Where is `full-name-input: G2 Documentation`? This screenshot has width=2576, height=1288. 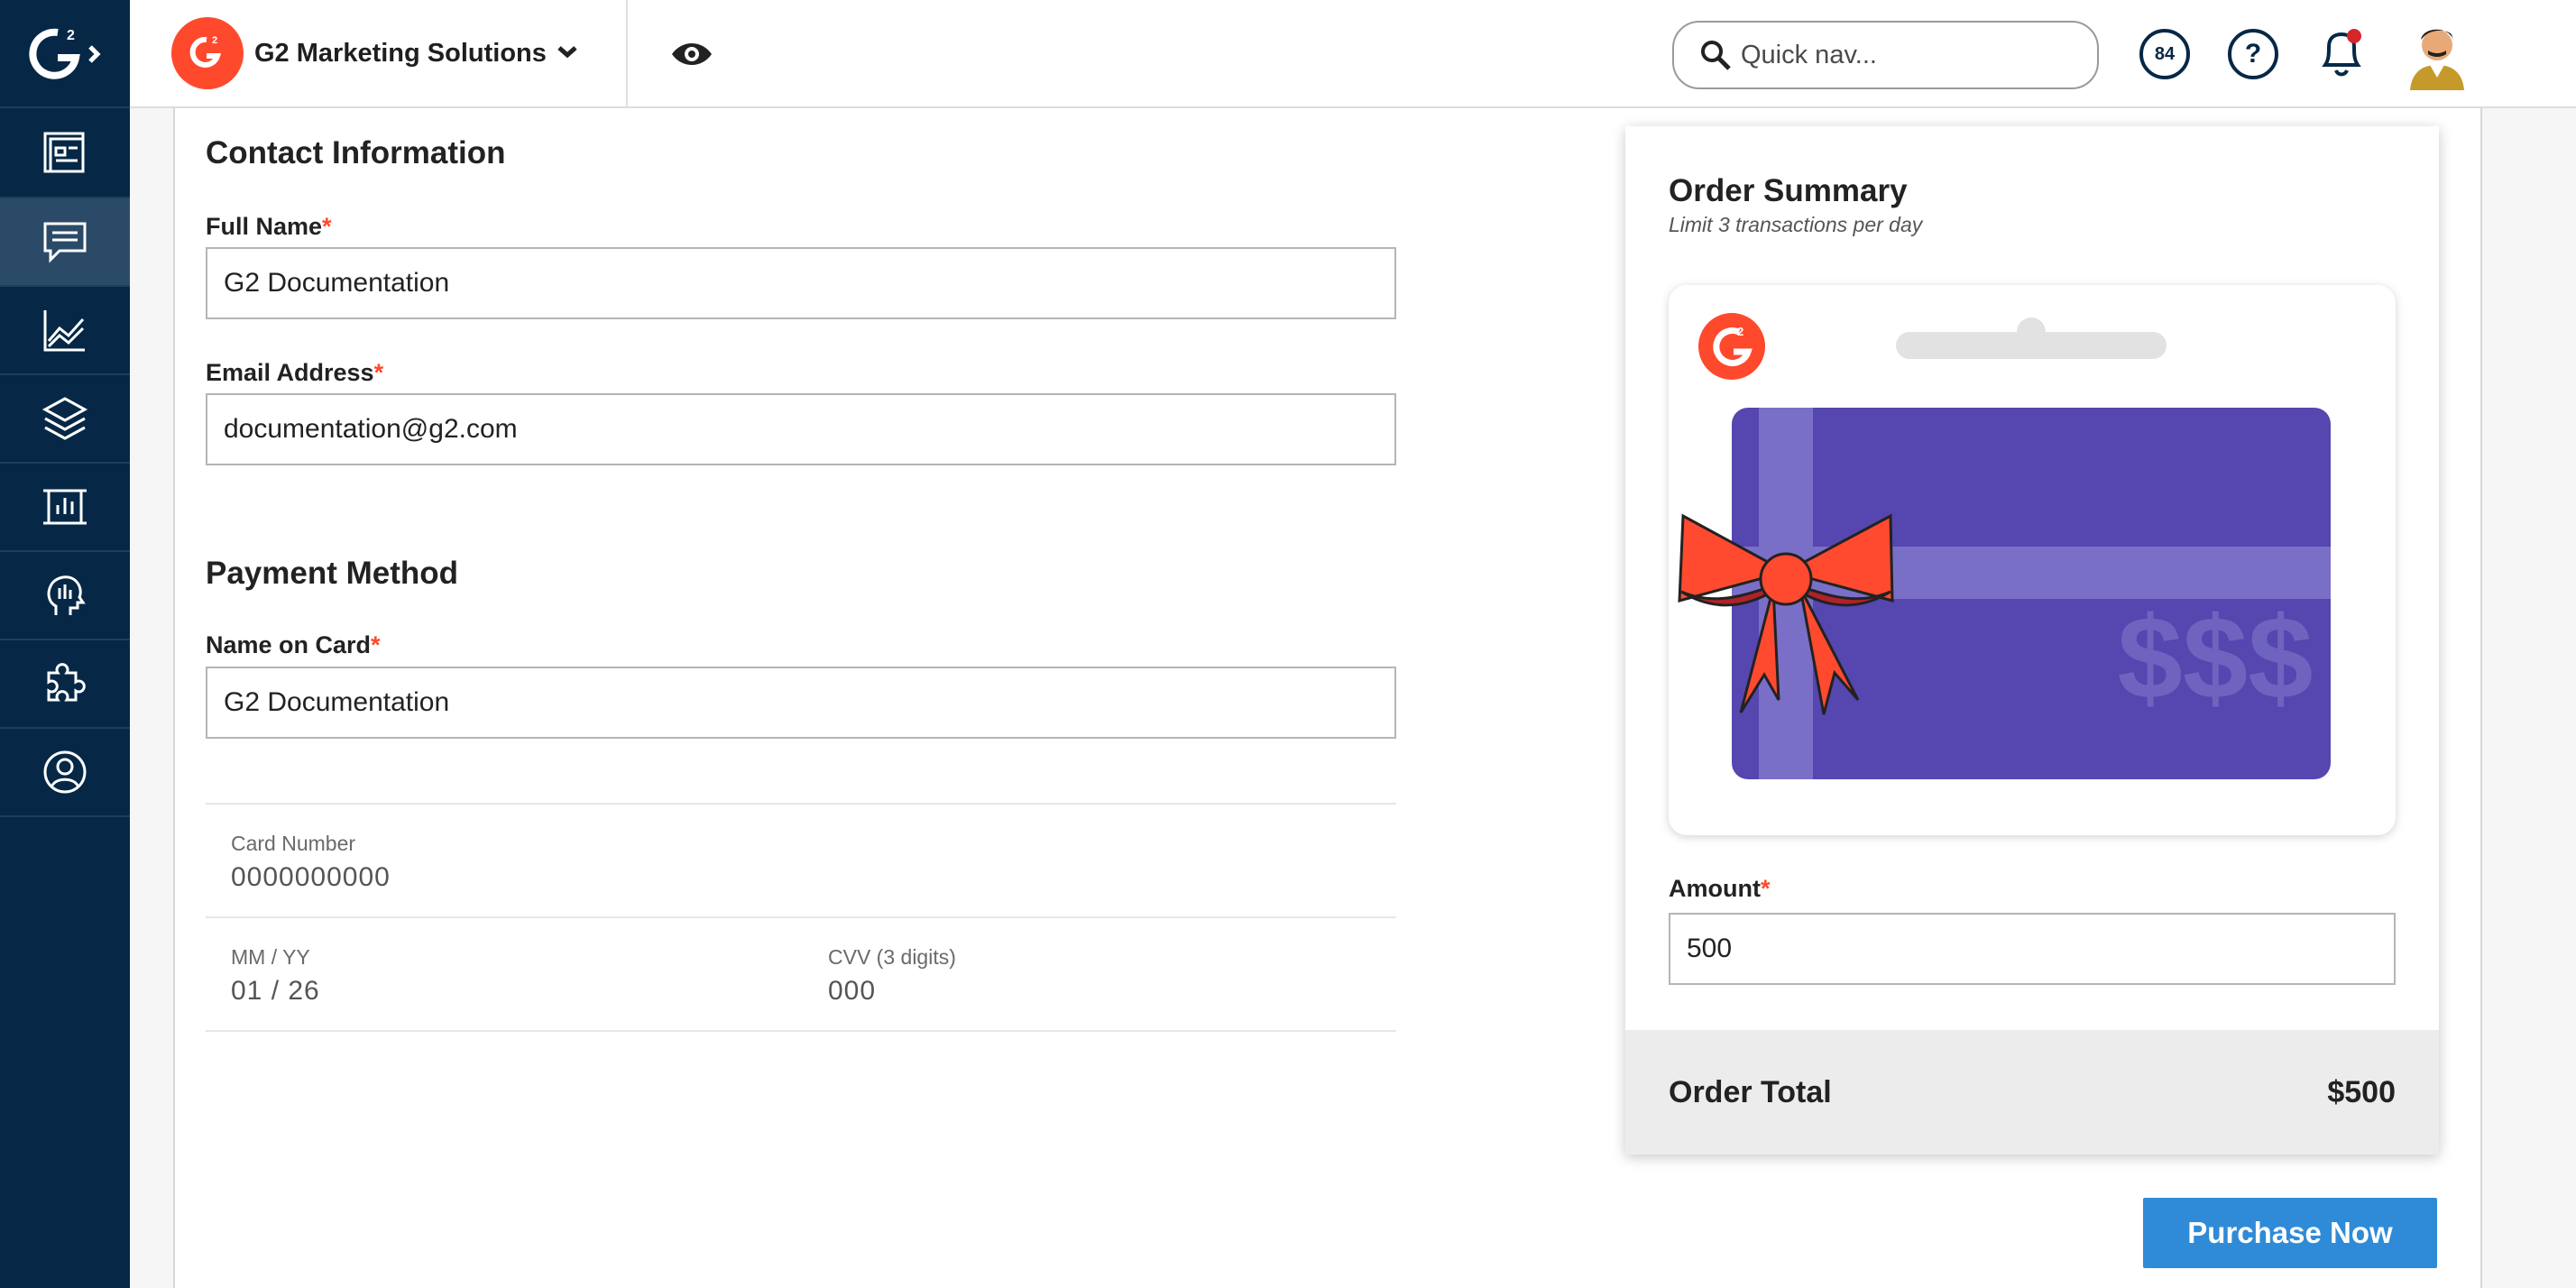 full-name-input: G2 Documentation is located at coordinates (801, 283).